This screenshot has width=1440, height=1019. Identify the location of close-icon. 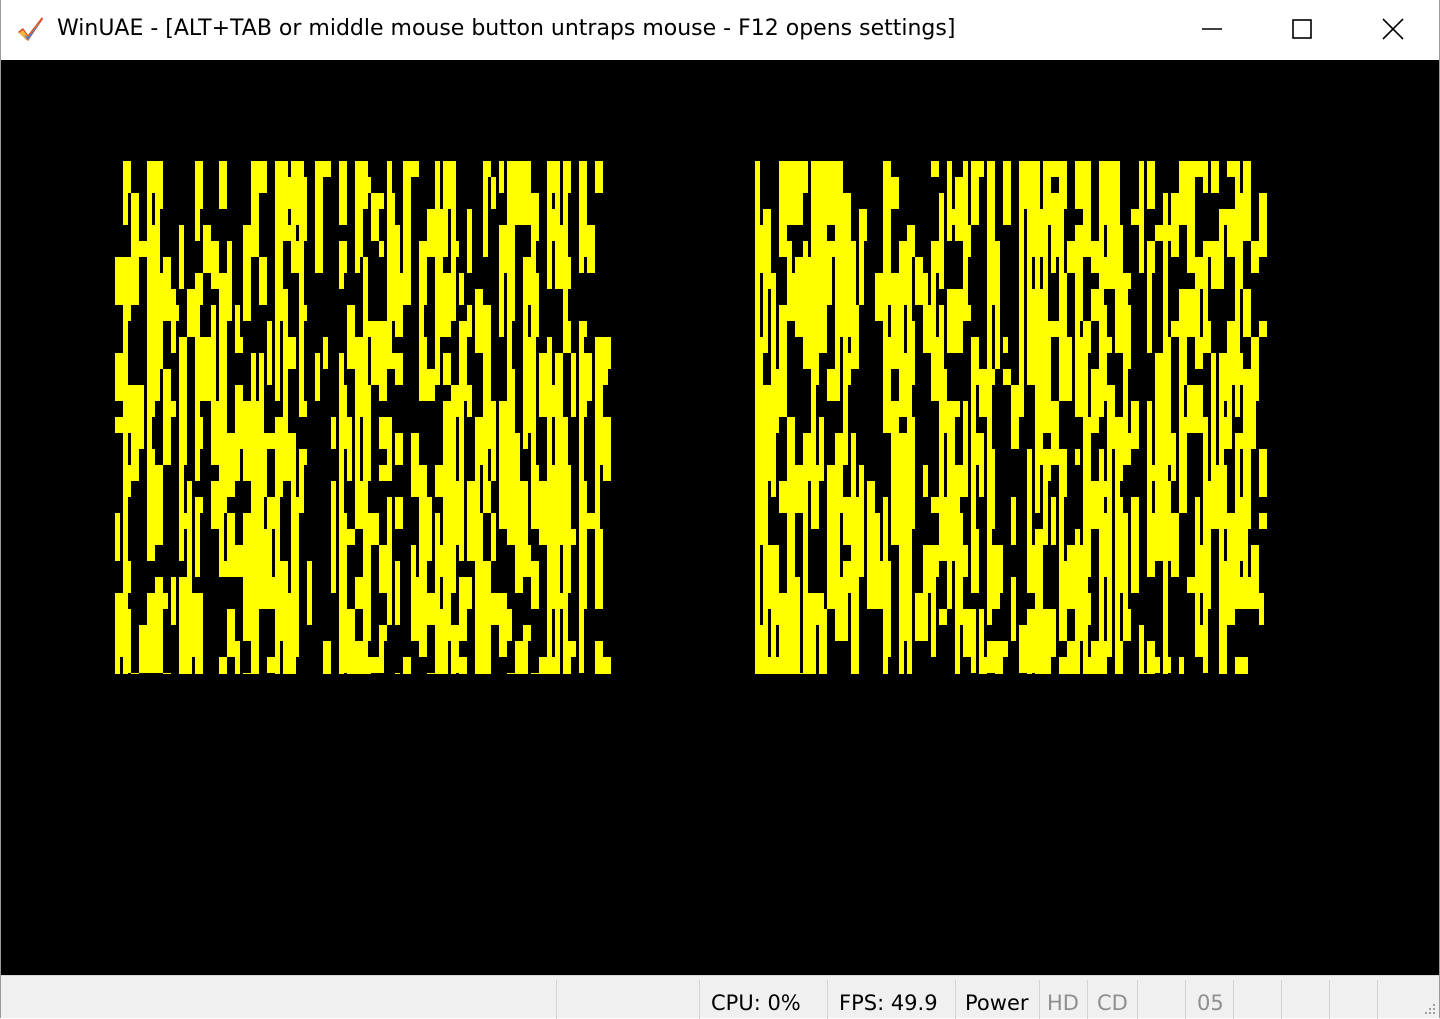
(1393, 29).